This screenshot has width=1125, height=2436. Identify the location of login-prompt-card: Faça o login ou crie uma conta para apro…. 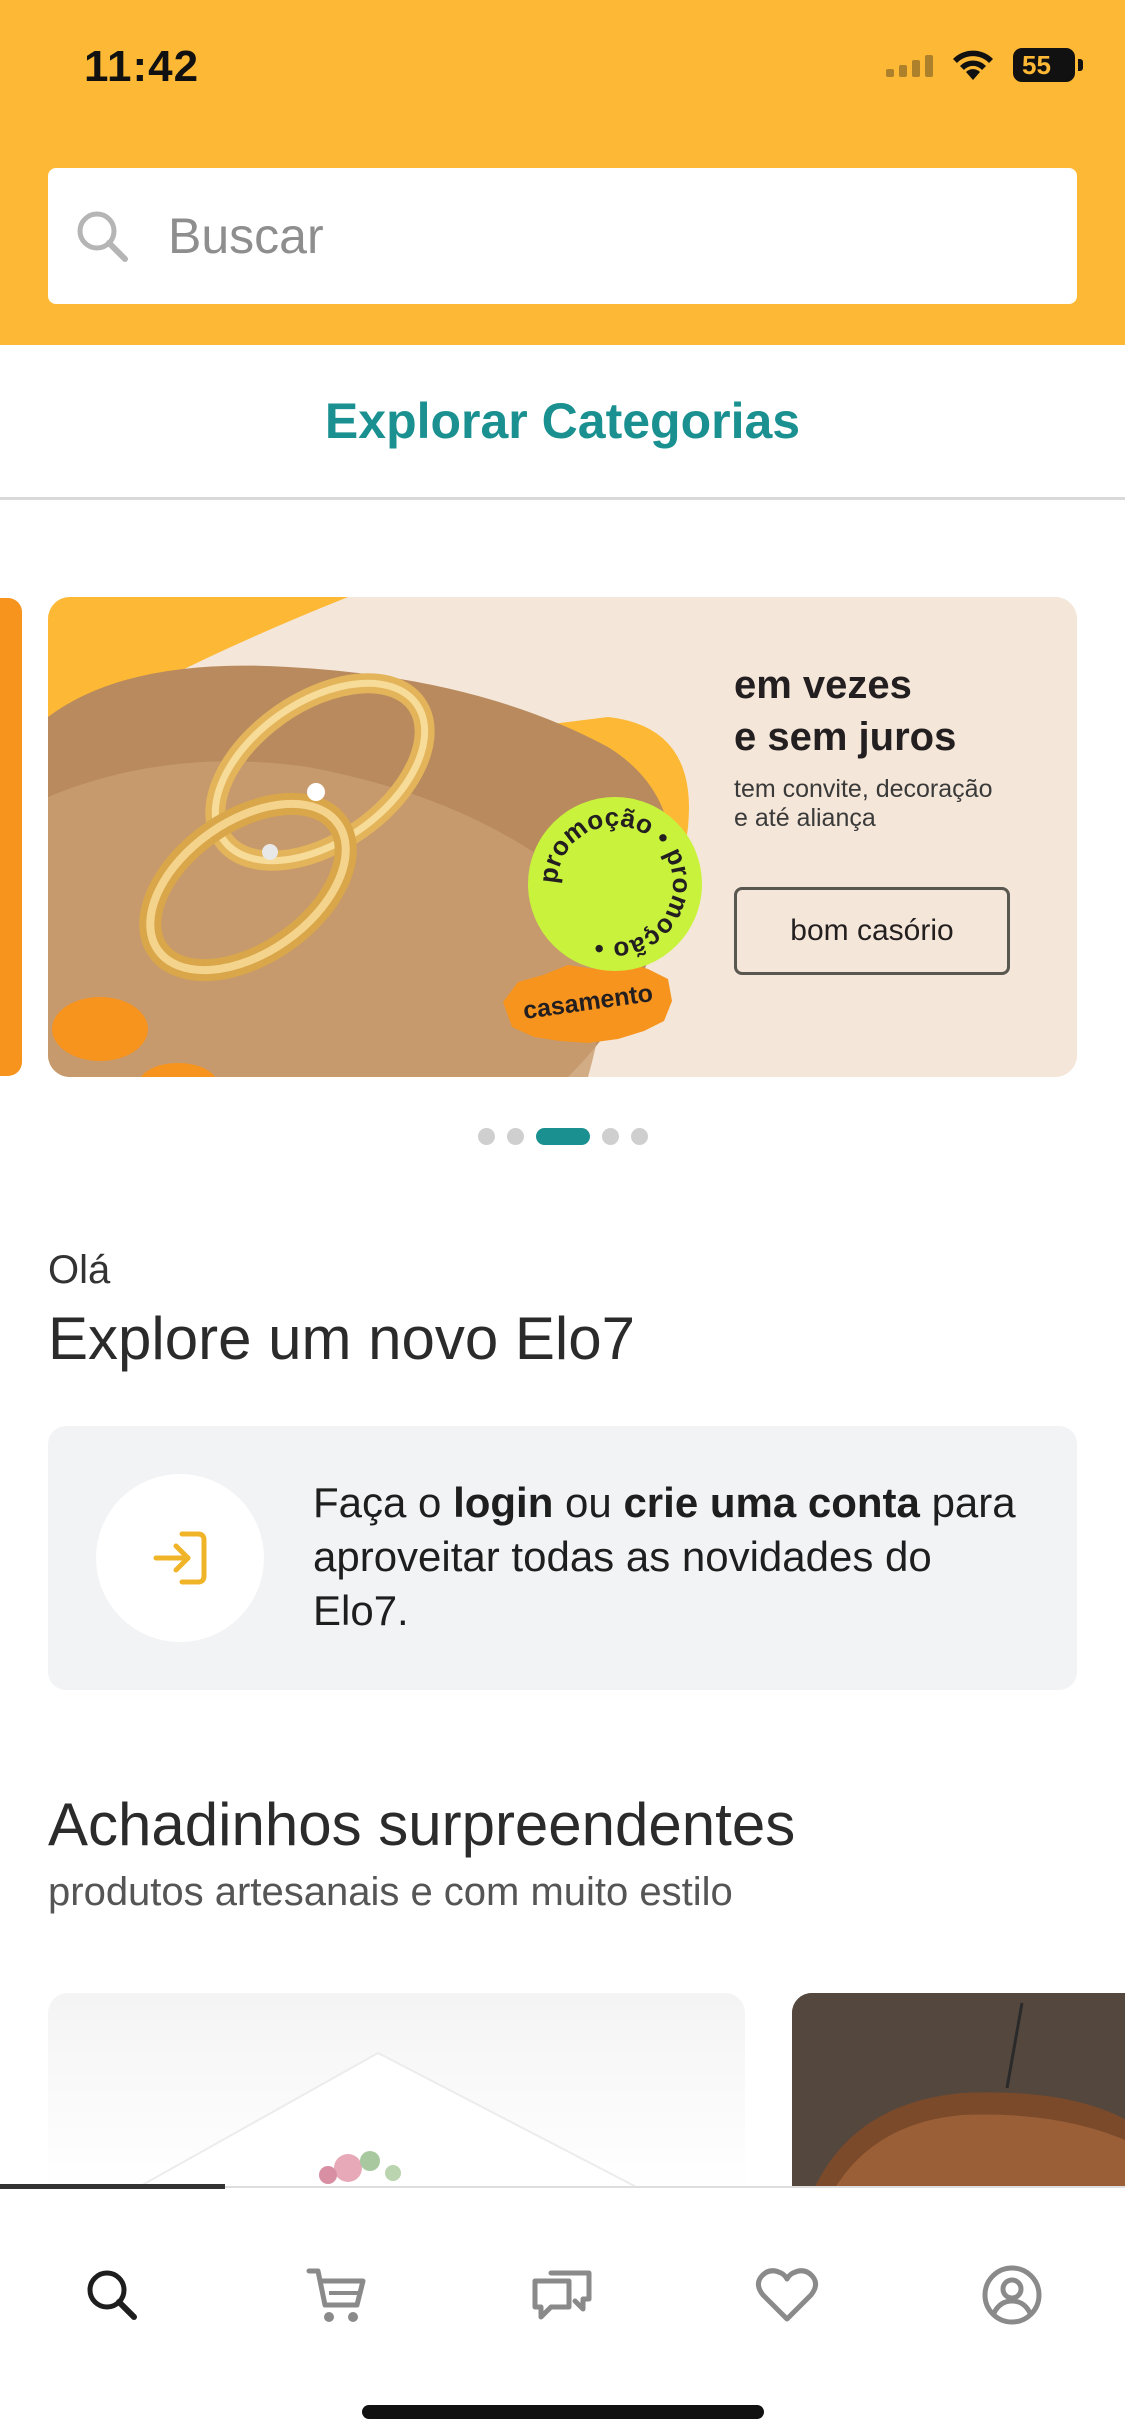
(562, 1558).